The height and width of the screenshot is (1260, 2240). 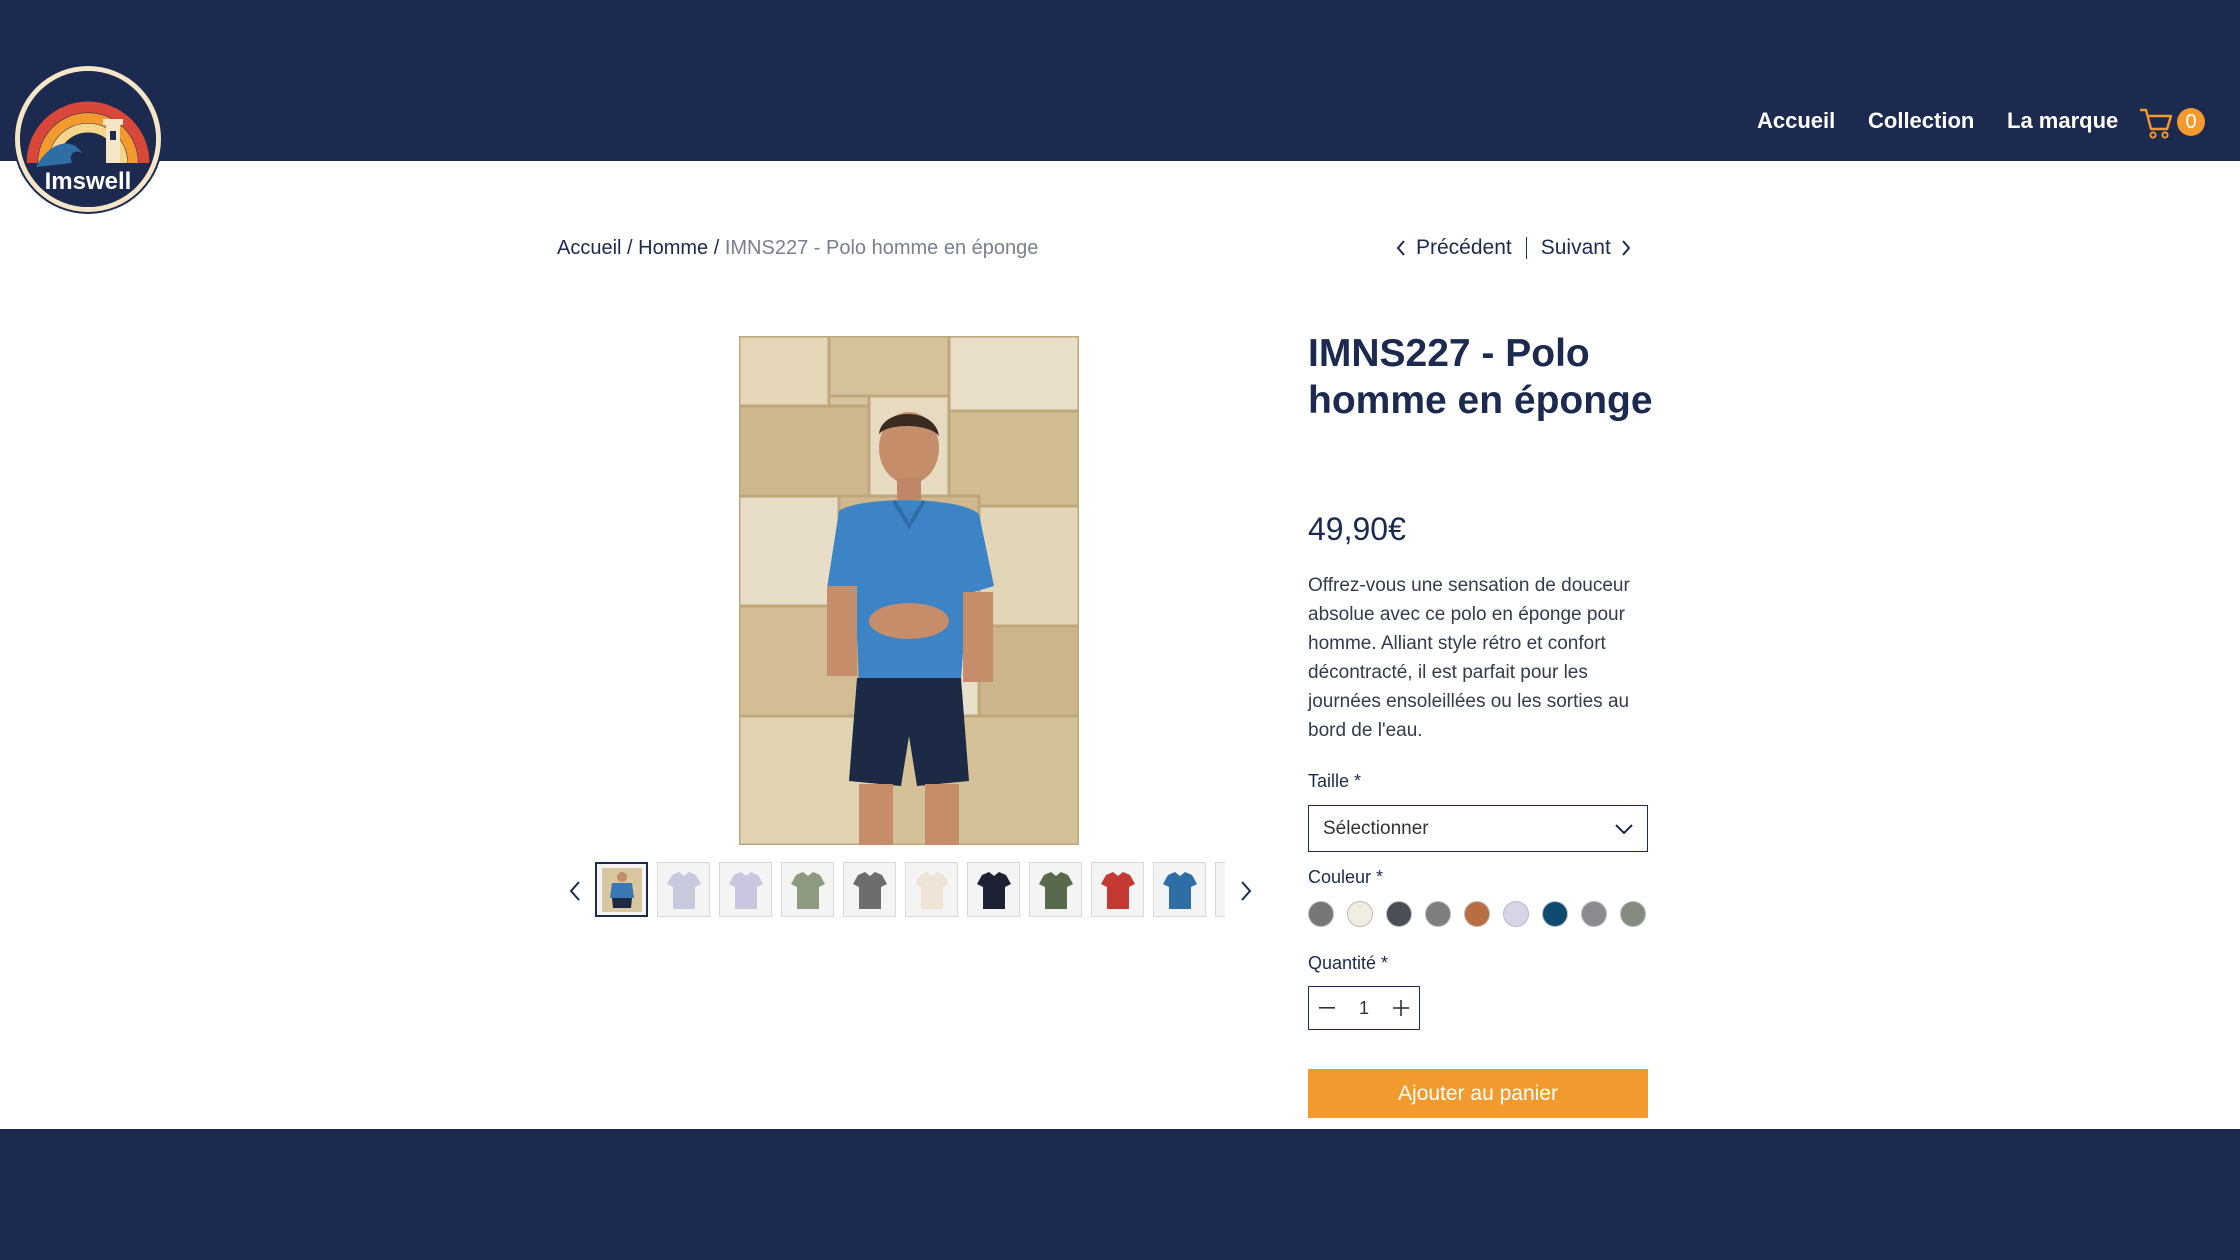 I want to click on nav-la-marque: La marque, so click(x=2062, y=121).